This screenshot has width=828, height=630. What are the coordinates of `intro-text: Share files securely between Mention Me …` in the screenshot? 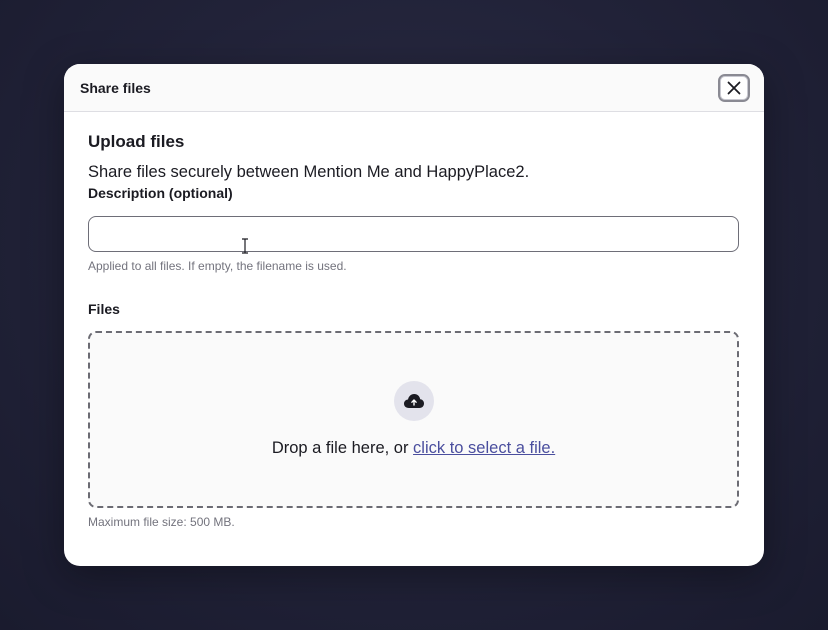 It's located at (309, 172).